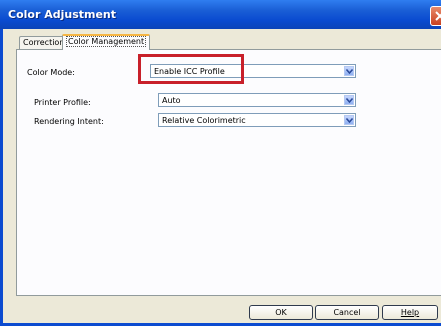  I want to click on help-button: Help, so click(410, 312).